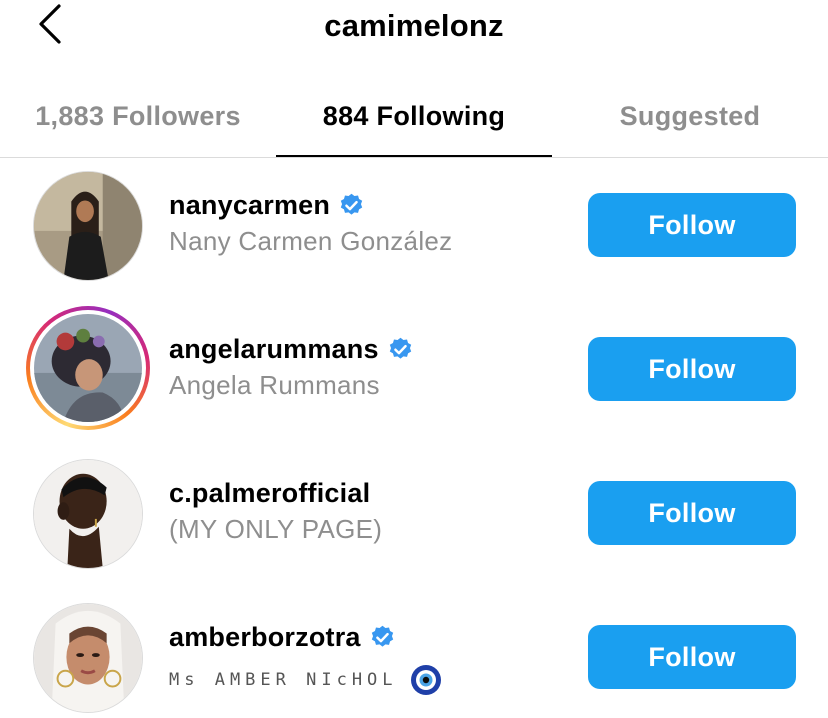 The height and width of the screenshot is (718, 828). What do you see at coordinates (250, 204) in the screenshot?
I see `username: nanycarmen` at bounding box center [250, 204].